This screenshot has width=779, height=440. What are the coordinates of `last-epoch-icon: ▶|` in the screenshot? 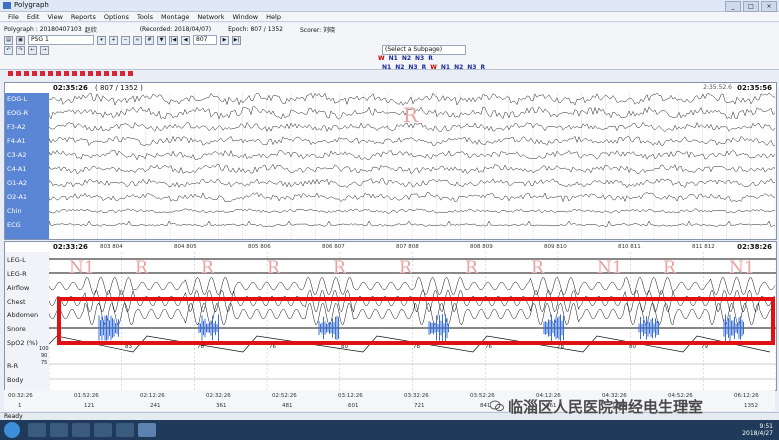 It's located at (236, 40).